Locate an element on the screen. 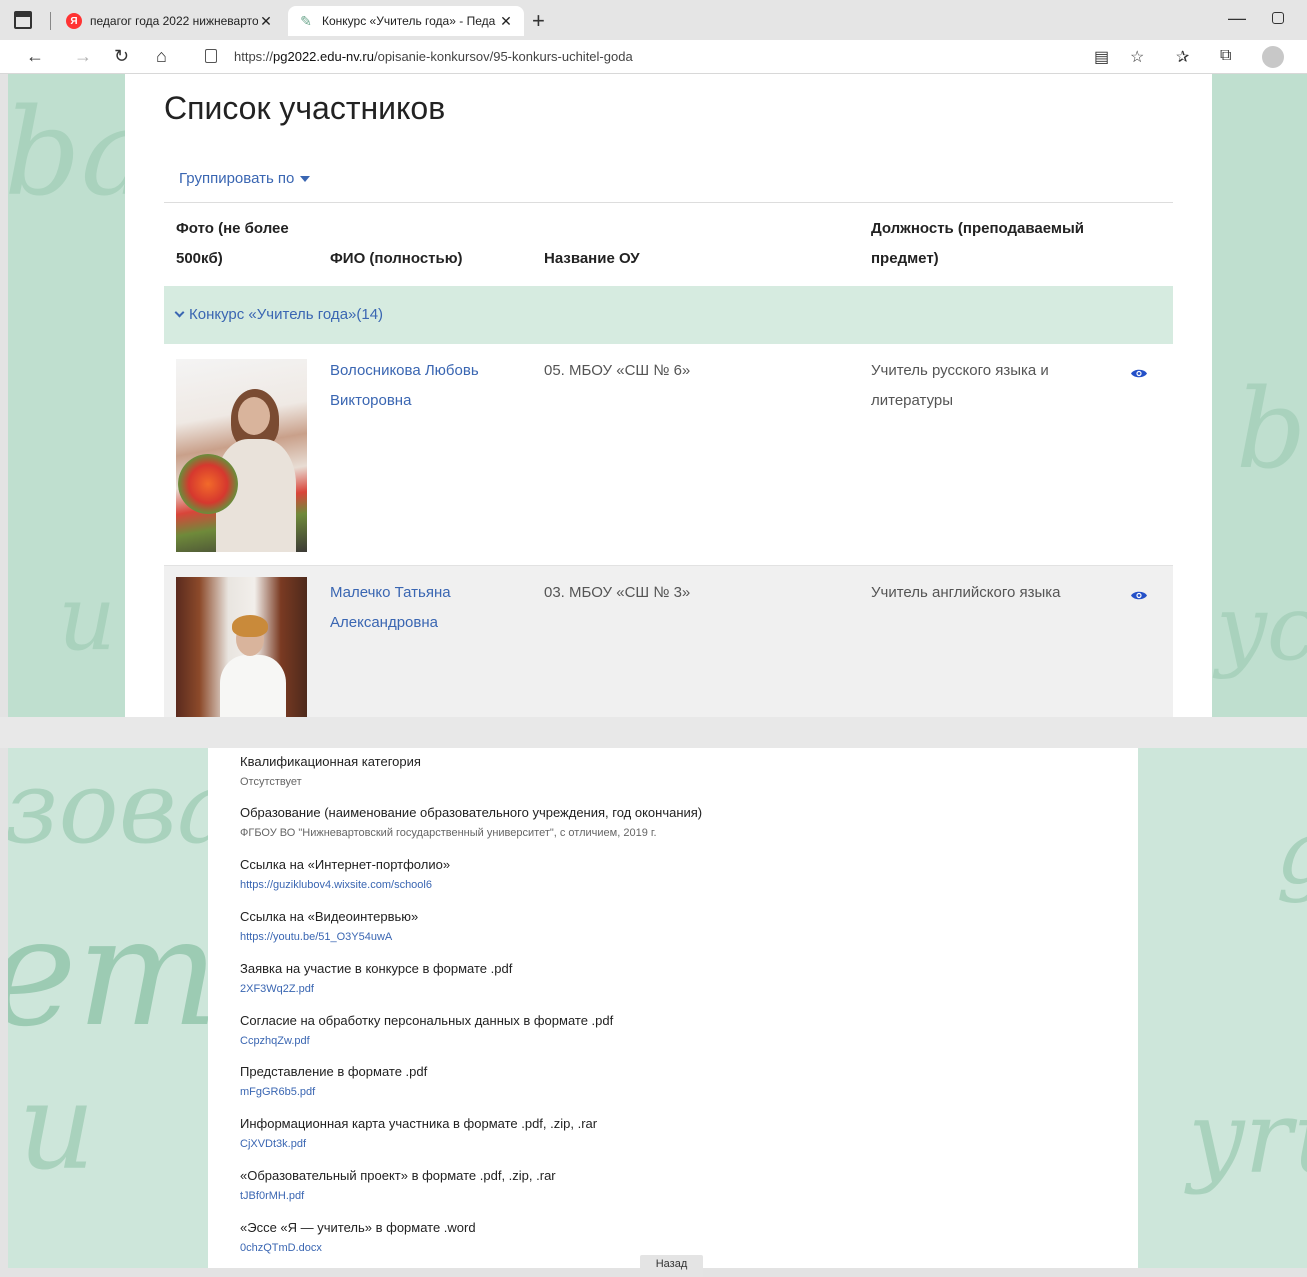 This screenshot has height=1277, width=1307. participant-name-link: Волосникова Любовь Викторовна is located at coordinates (420, 386).